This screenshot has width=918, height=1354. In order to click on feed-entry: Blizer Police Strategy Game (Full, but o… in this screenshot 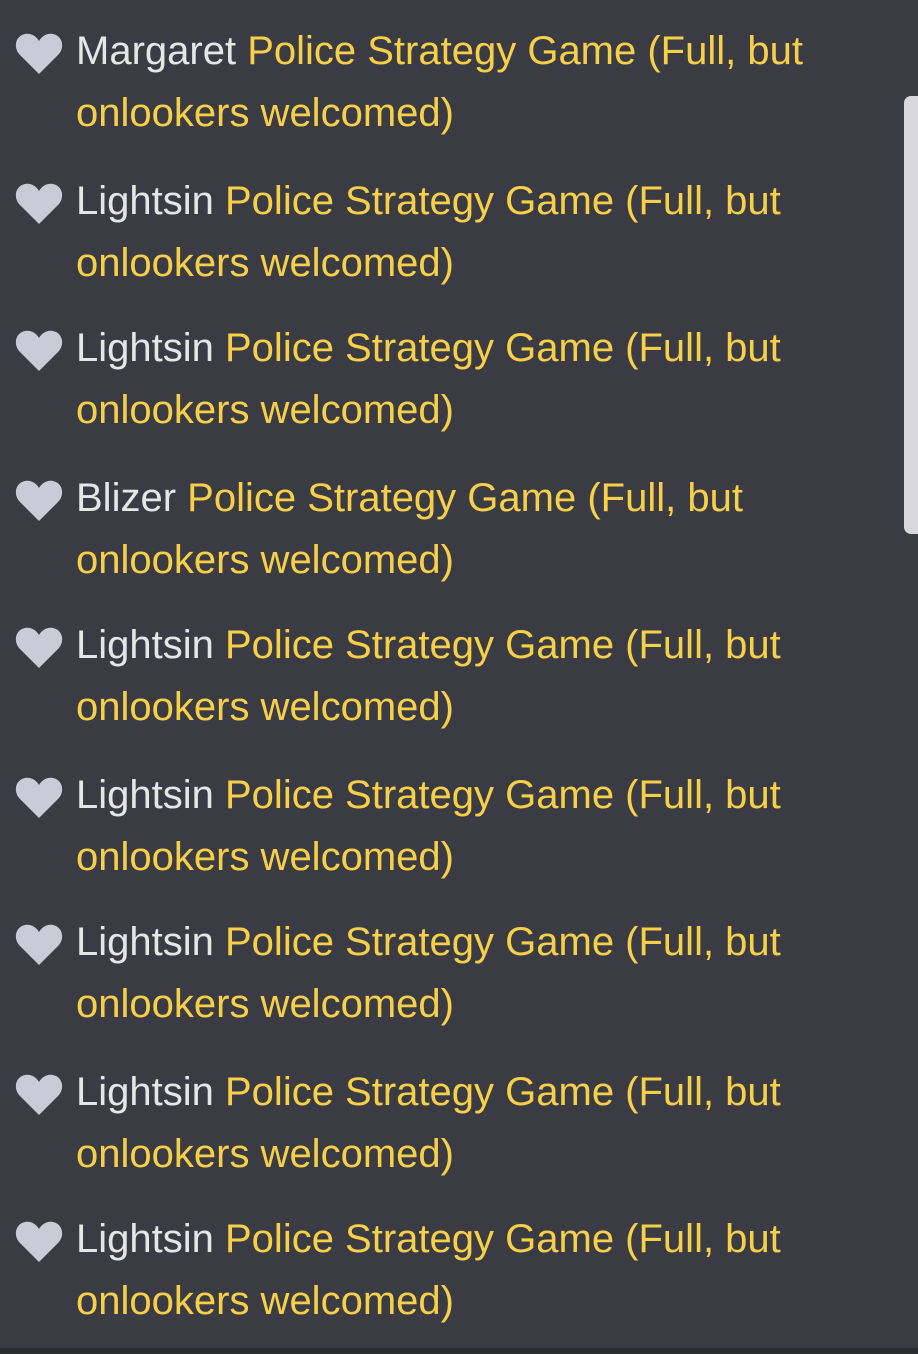, I will do `click(450, 532)`.